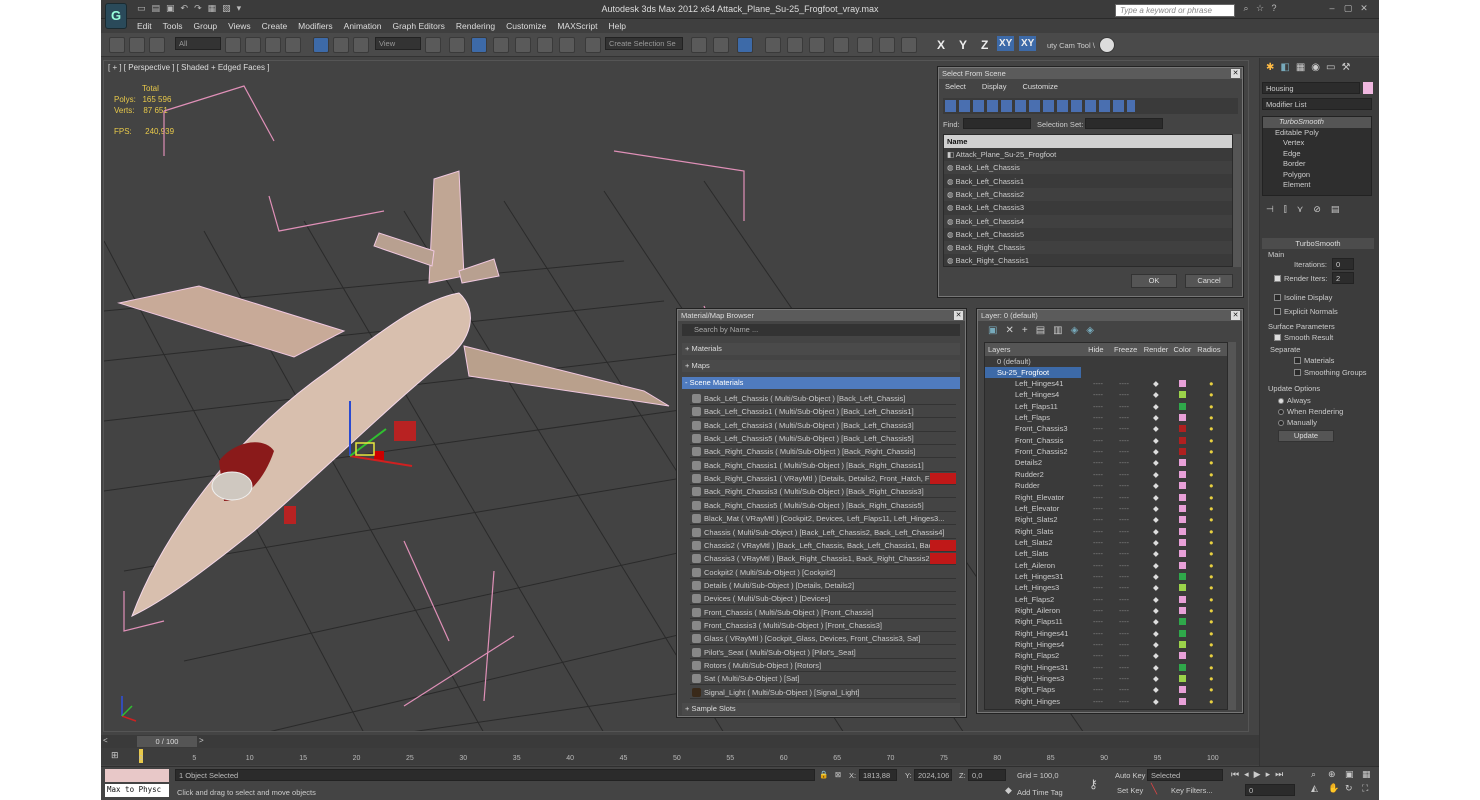 This screenshot has width=1480, height=800. What do you see at coordinates (1175, 10) in the screenshot?
I see `keyword-search-input: Type a keyword or phrase` at bounding box center [1175, 10].